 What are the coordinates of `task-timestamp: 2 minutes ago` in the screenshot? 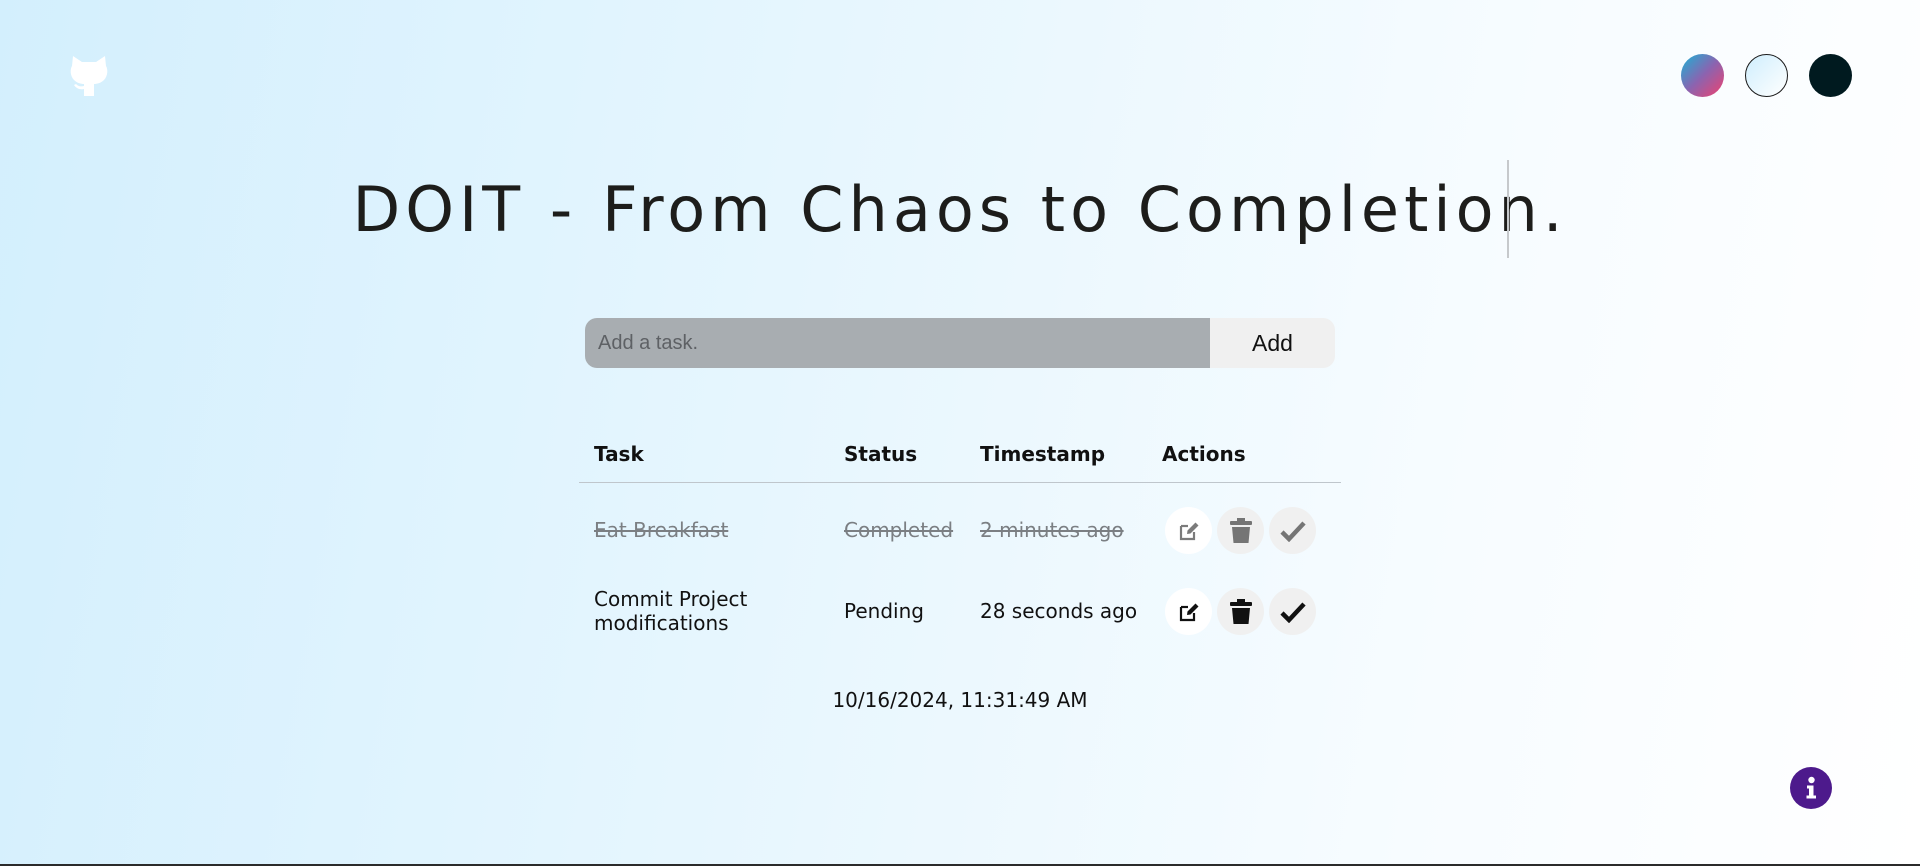 It's located at (1052, 530).